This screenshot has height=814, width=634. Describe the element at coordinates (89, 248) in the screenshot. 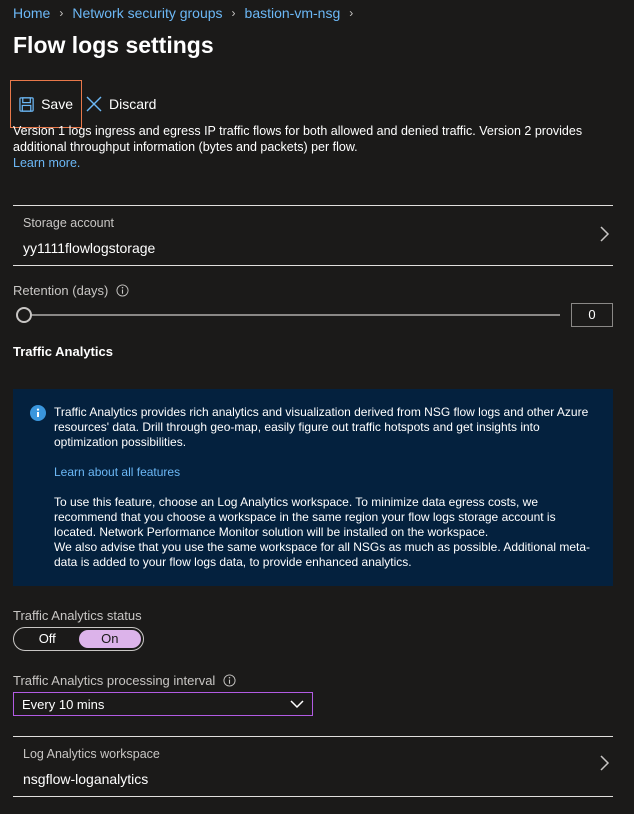

I see `storage-account-value: yy1111flowlogstorage` at that location.